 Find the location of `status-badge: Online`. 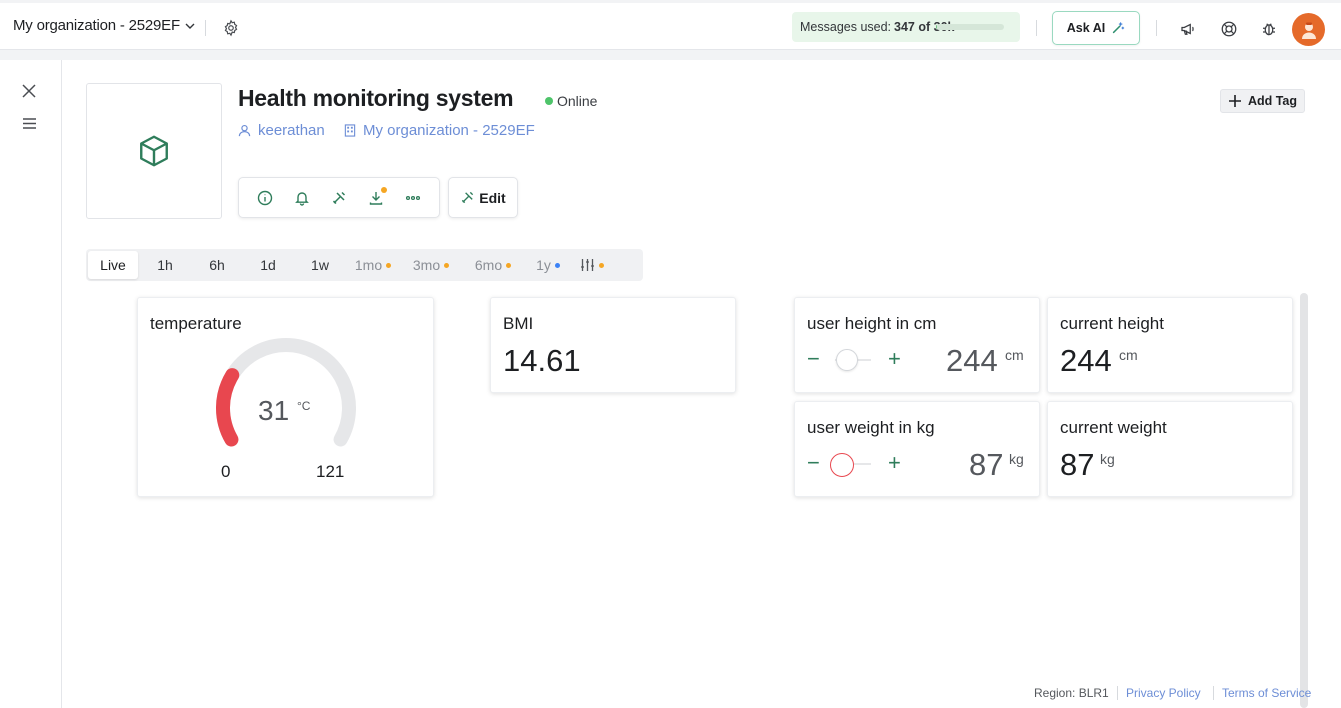

status-badge: Online is located at coordinates (571, 101).